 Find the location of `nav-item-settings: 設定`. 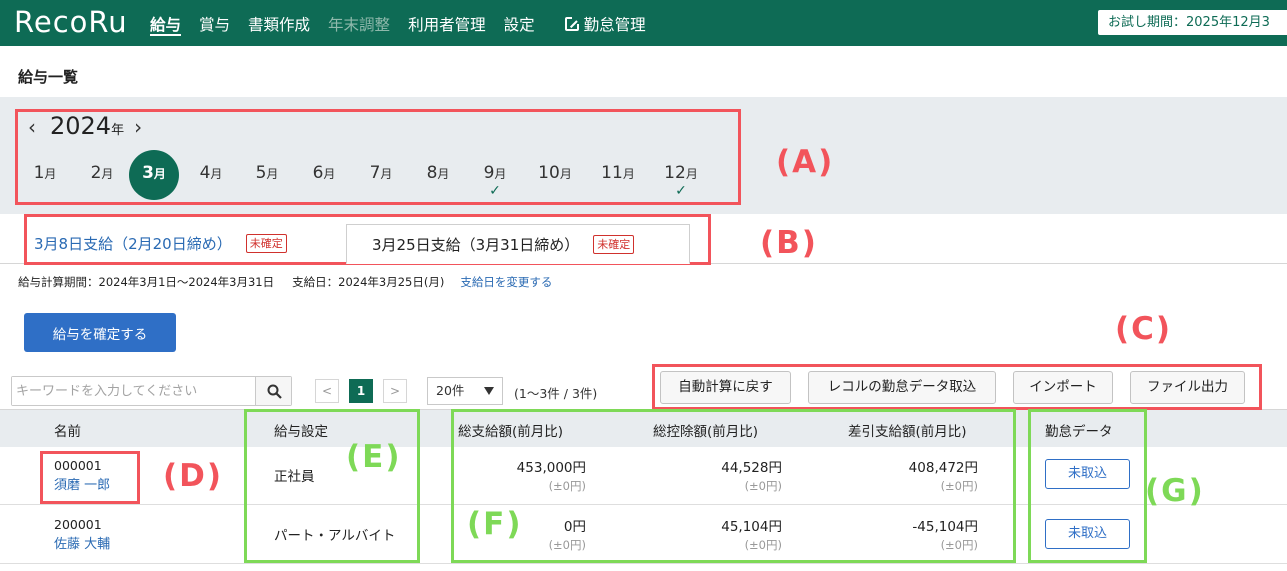

nav-item-settings: 設定 is located at coordinates (519, 23).